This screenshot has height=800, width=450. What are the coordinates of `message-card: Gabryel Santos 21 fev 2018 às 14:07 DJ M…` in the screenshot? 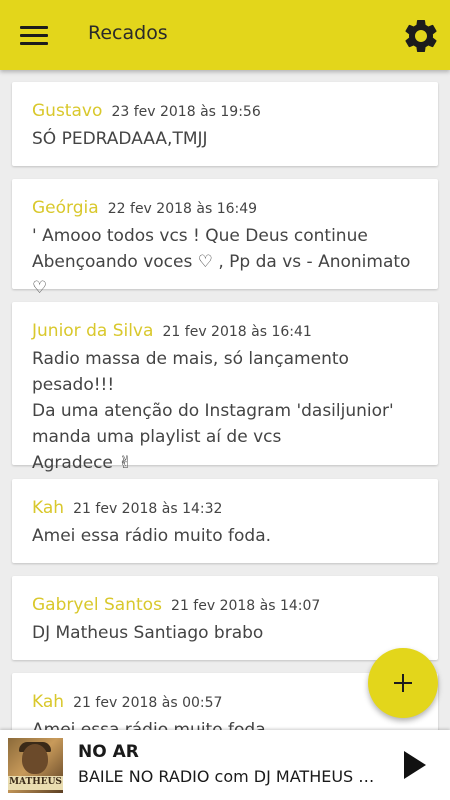 It's located at (225, 618).